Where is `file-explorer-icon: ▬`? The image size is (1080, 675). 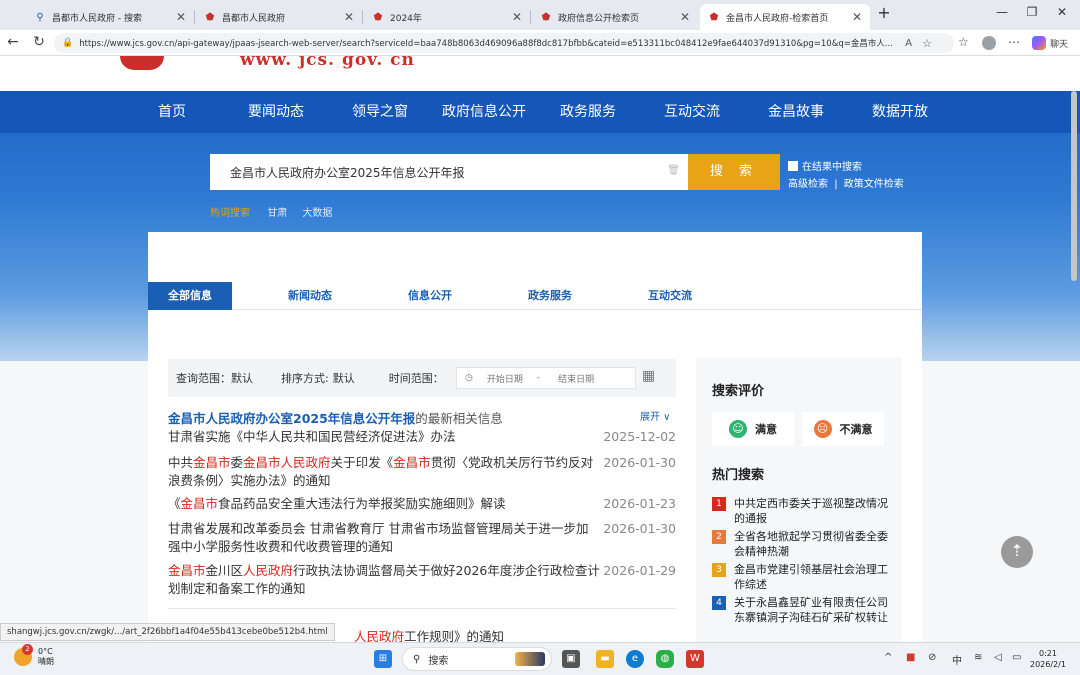 file-explorer-icon: ▬ is located at coordinates (605, 659).